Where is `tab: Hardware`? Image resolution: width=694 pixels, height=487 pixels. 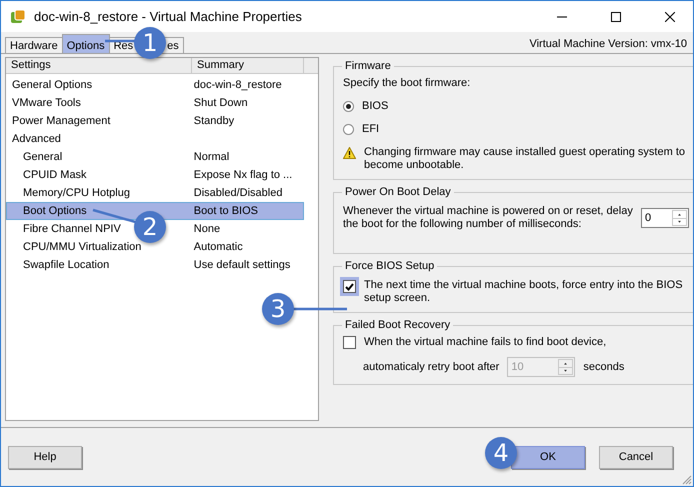
tab: Hardware is located at coordinates (34, 45).